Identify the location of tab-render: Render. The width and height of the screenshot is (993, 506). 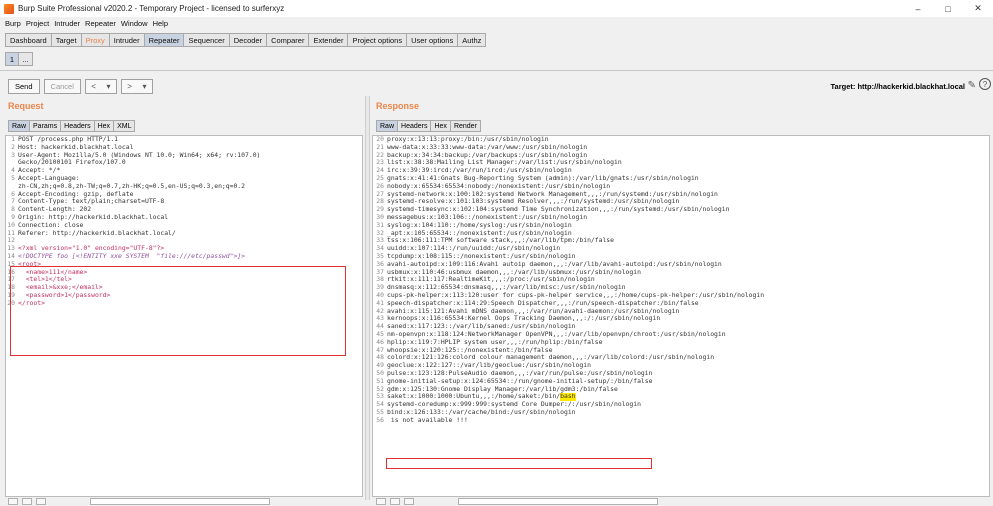
(465, 126).